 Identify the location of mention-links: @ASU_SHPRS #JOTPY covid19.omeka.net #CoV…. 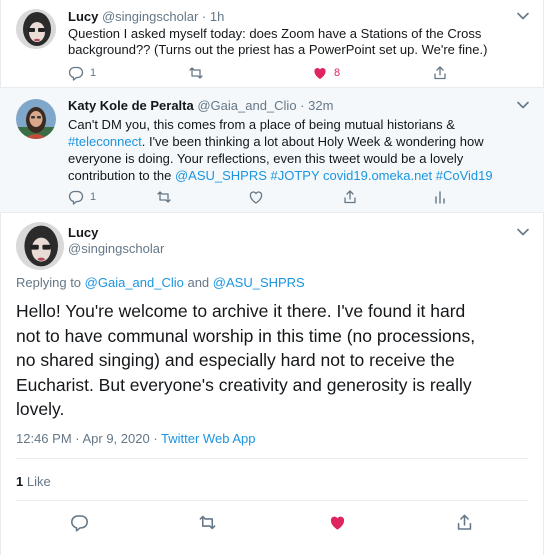
(334, 175).